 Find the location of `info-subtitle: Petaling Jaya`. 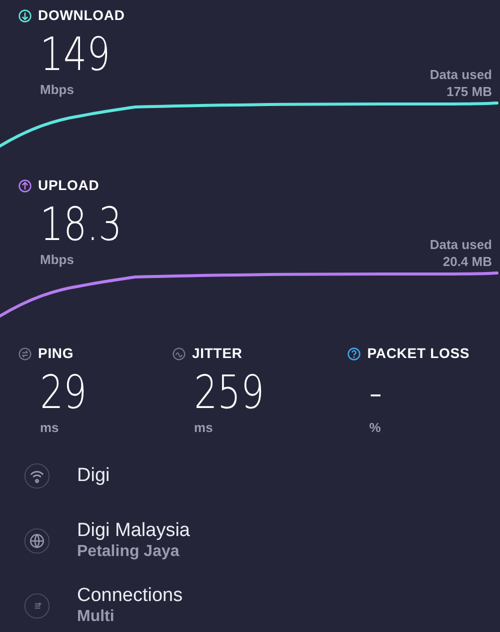

info-subtitle: Petaling Jaya is located at coordinates (128, 552).